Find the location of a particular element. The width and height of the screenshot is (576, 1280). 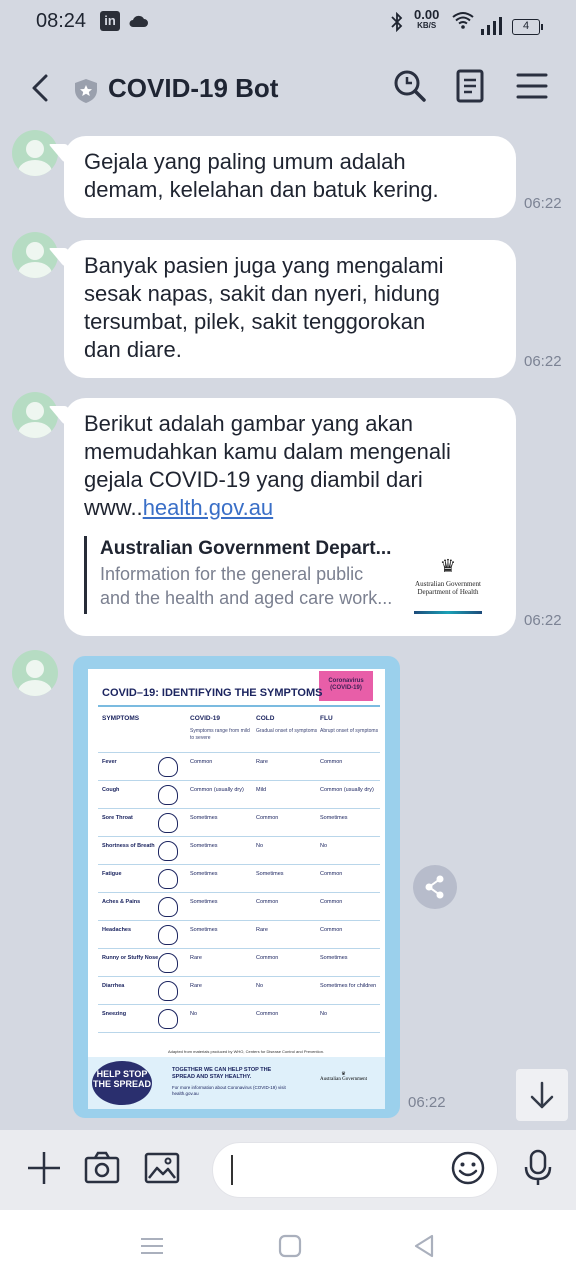

microphone-icon is located at coordinates (538, 1168).